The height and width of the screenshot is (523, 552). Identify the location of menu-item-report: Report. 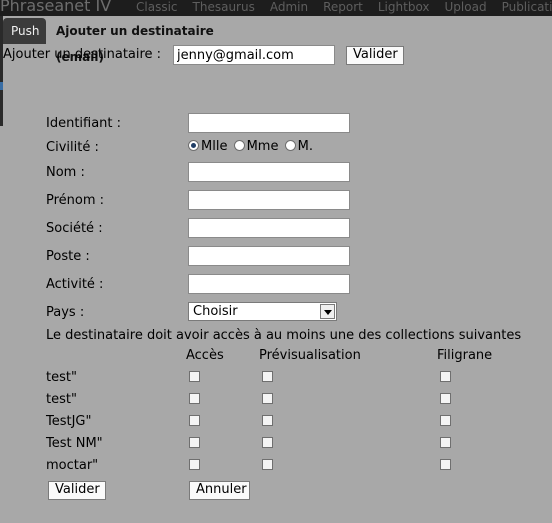
(343, 7).